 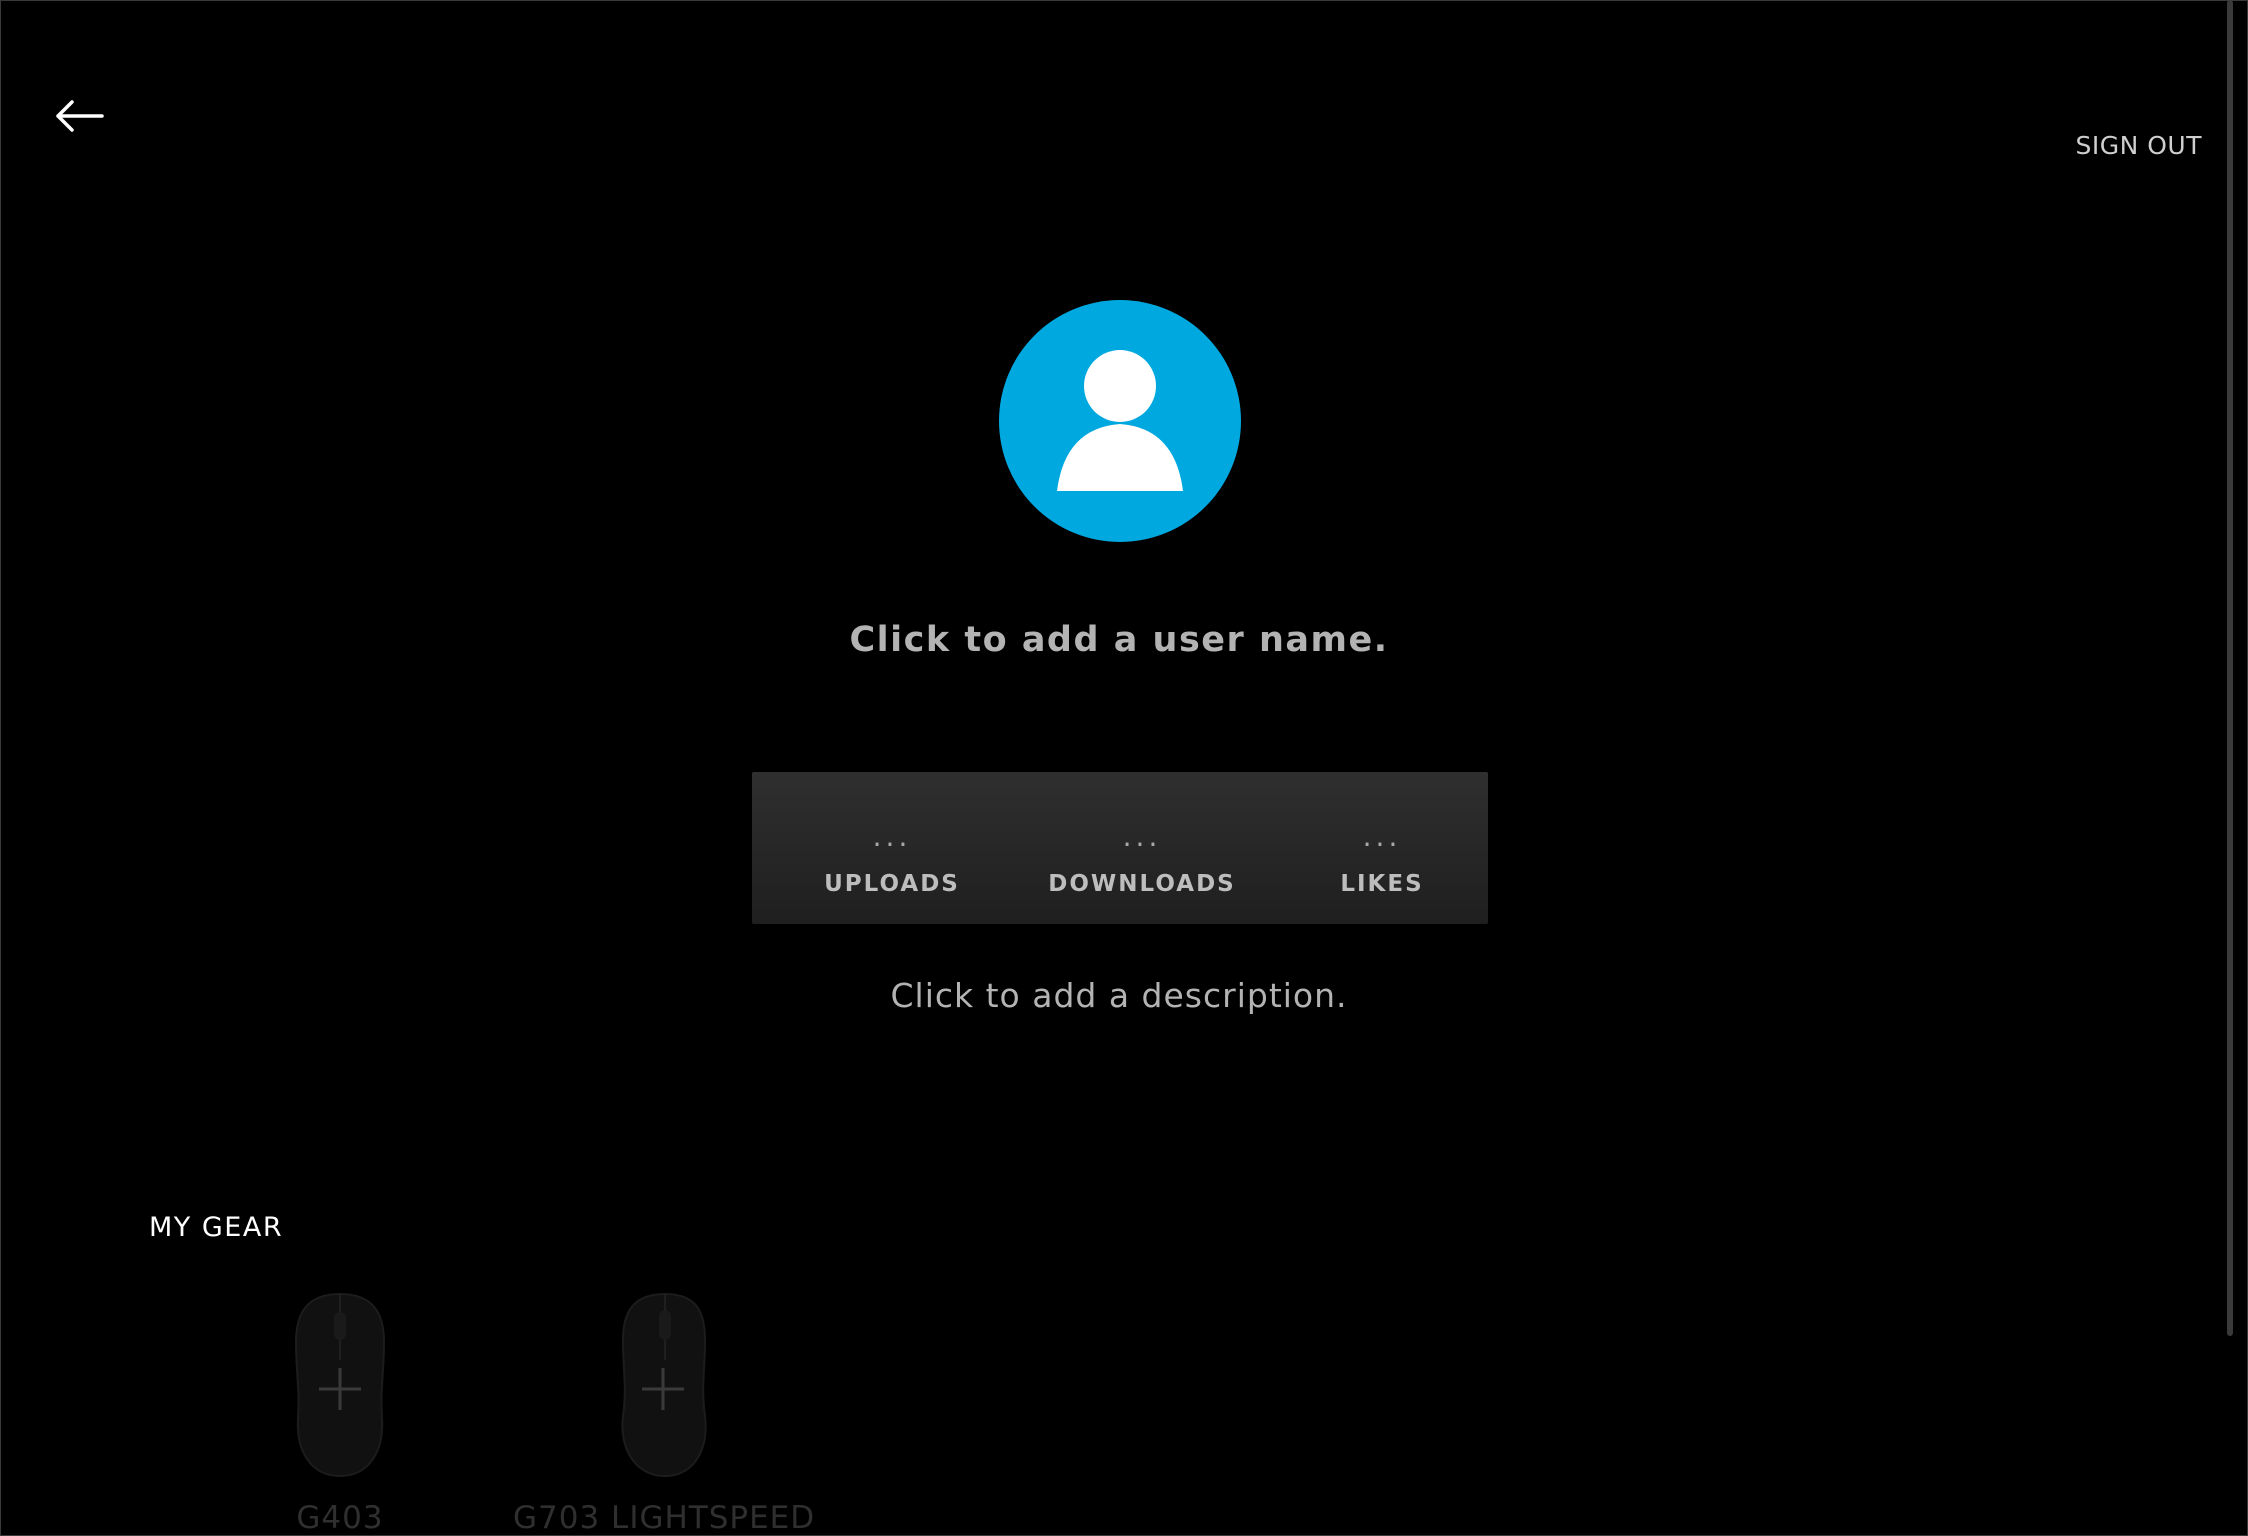 I want to click on stat-likes: ... LIKES, so click(x=1382, y=848).